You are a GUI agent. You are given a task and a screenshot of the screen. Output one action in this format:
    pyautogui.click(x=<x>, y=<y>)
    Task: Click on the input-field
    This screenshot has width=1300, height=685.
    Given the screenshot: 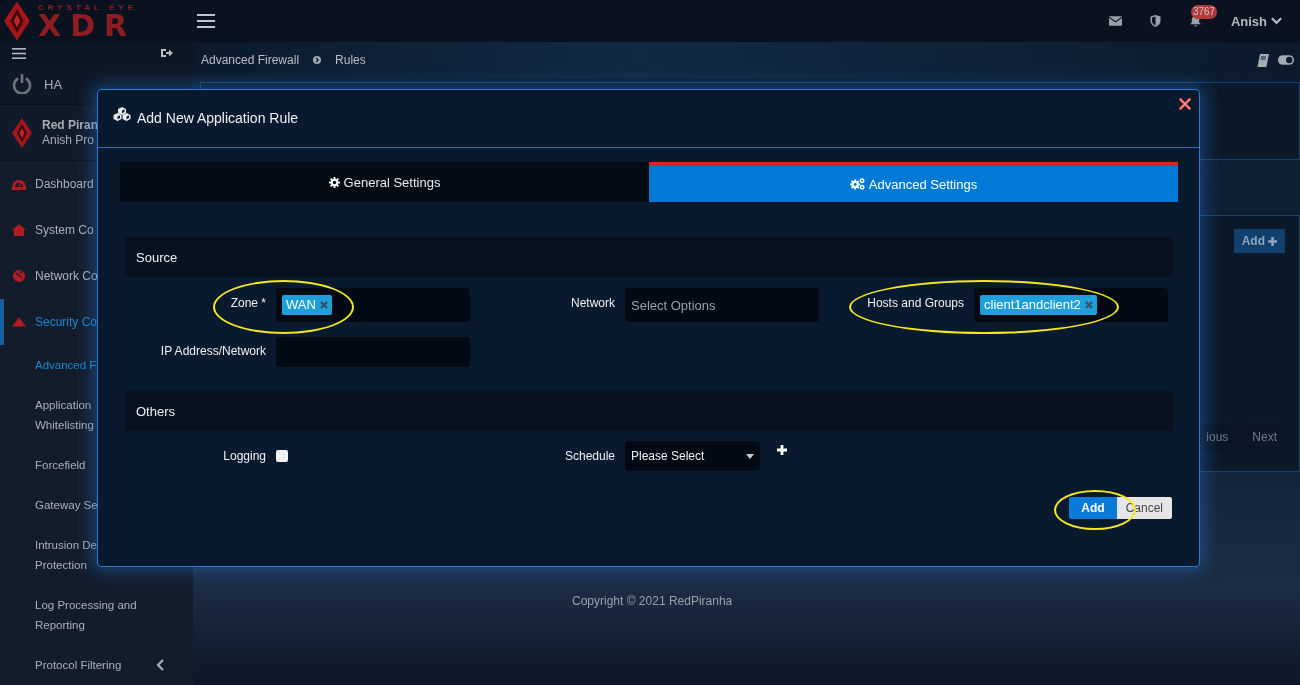 What is the action you would take?
    pyautogui.click(x=373, y=352)
    